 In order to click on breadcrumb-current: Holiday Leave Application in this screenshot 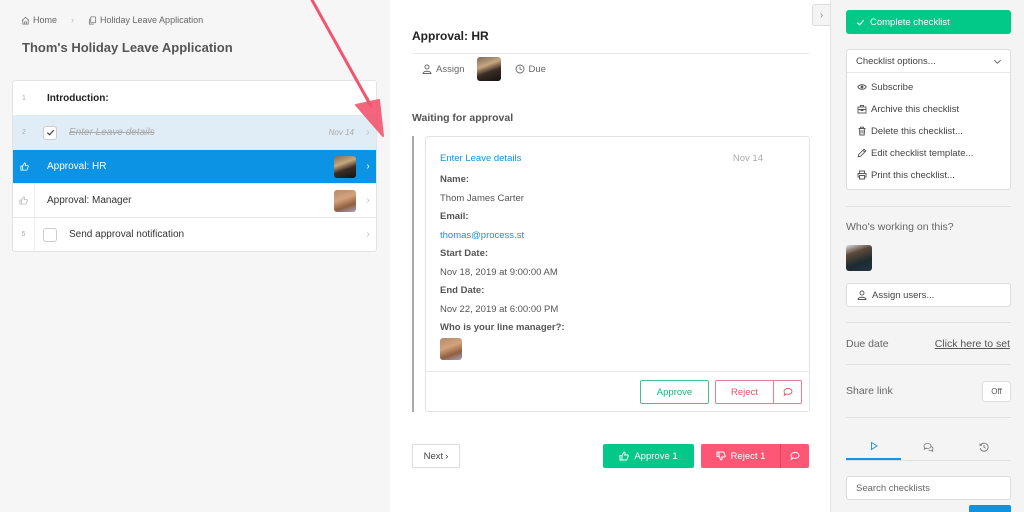, I will do `click(145, 20)`.